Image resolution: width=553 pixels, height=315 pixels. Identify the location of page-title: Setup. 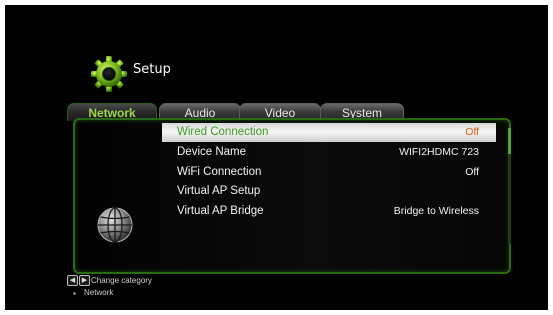
(152, 69).